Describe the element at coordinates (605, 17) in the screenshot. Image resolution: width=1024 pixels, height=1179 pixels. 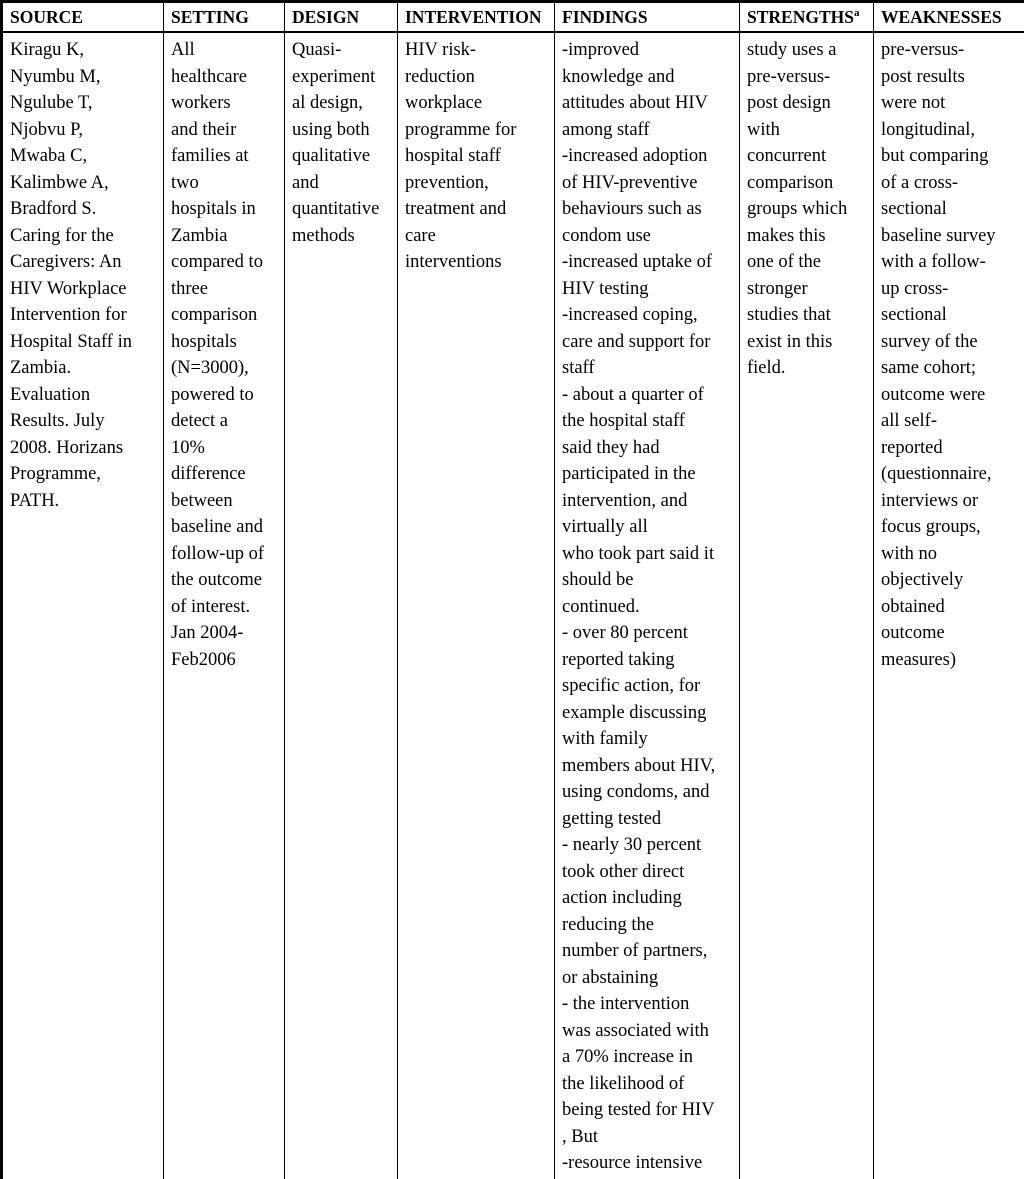
I see `column-header-findings-label: FINDINGS` at that location.